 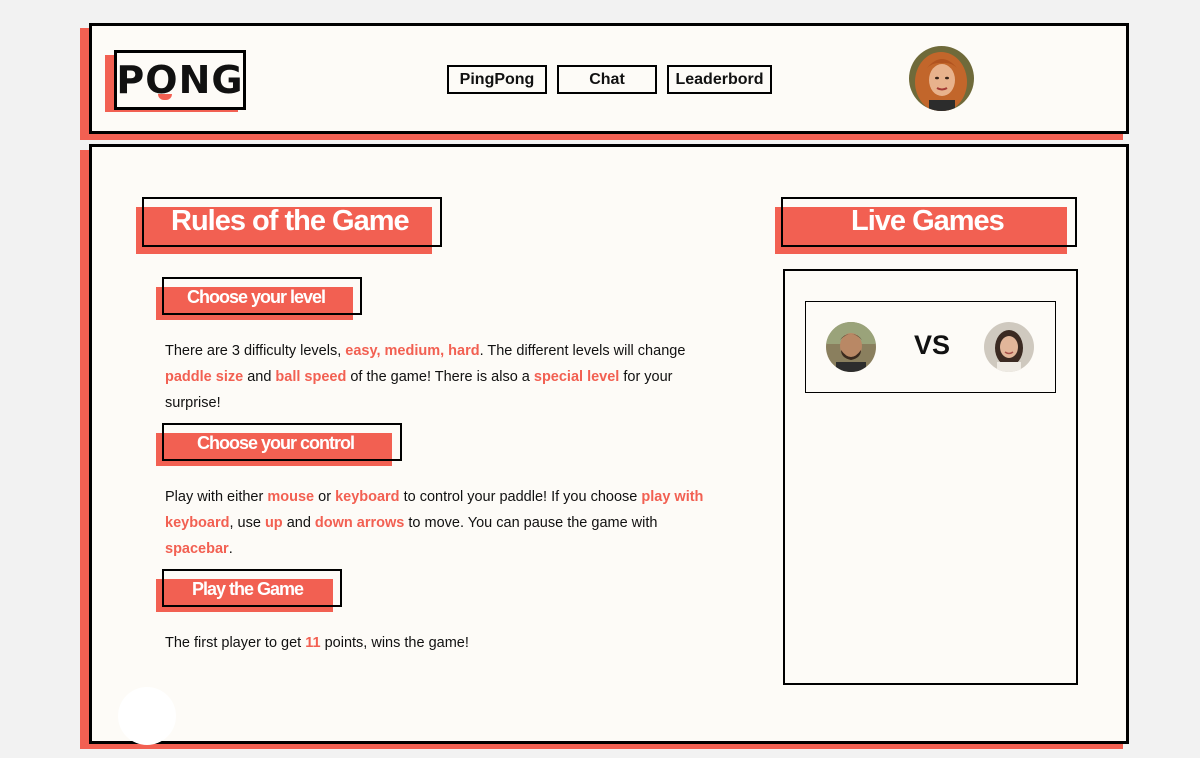 I want to click on text-run: , use, so click(x=247, y=523).